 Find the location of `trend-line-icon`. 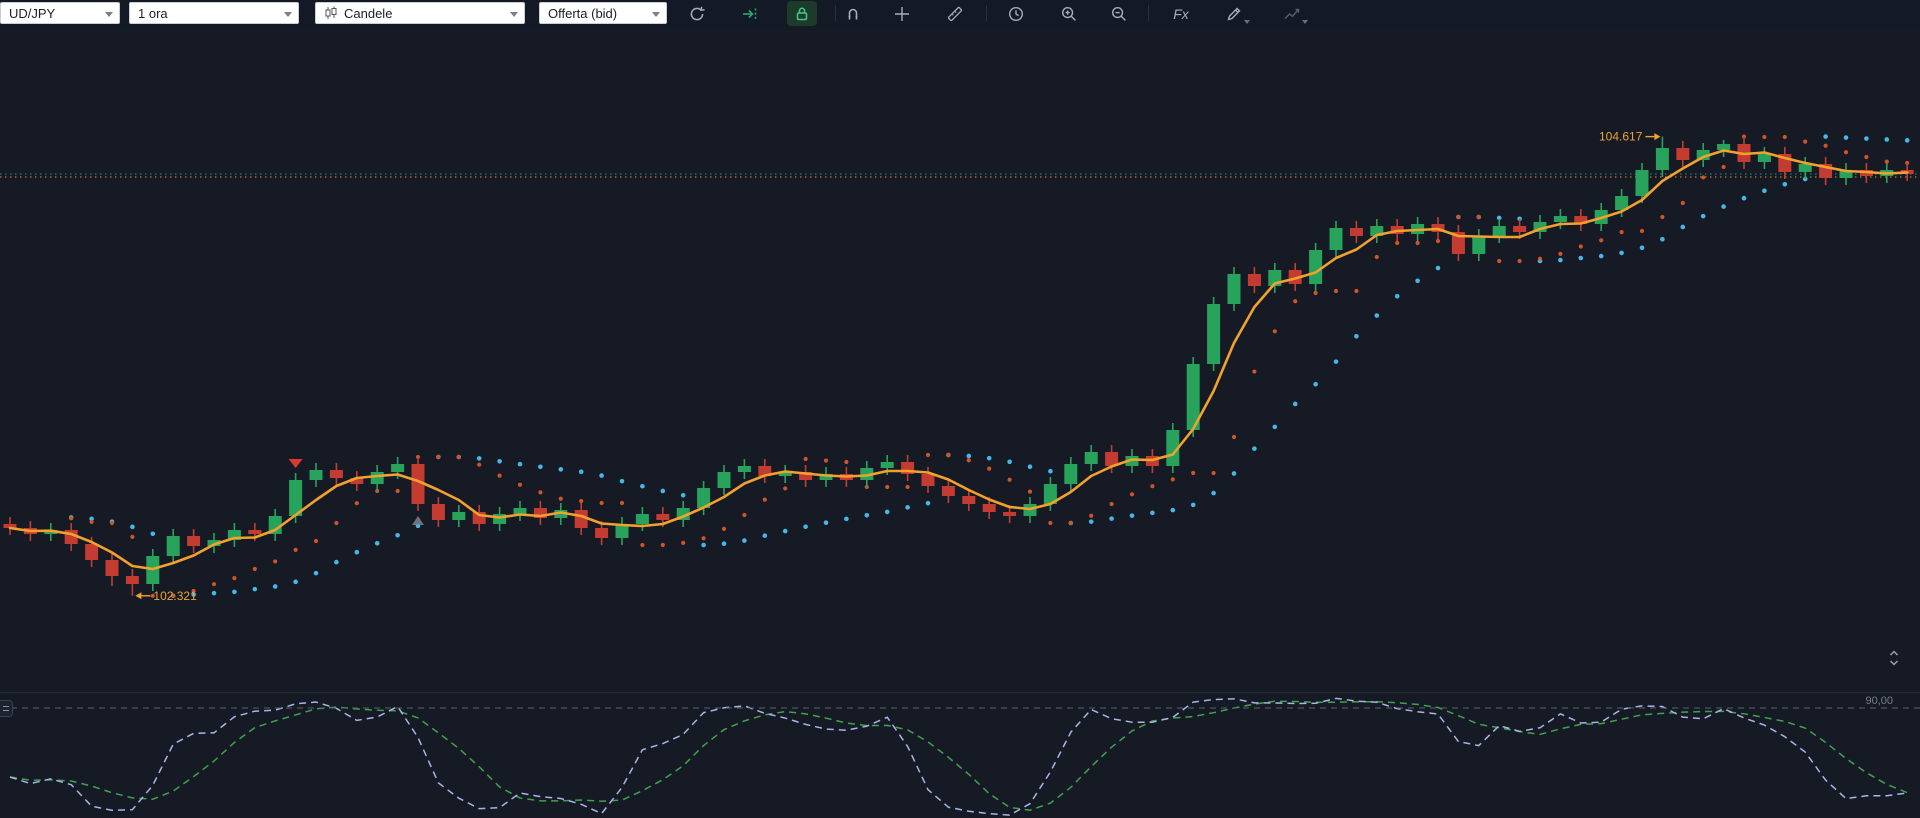

trend-line-icon is located at coordinates (1292, 14).